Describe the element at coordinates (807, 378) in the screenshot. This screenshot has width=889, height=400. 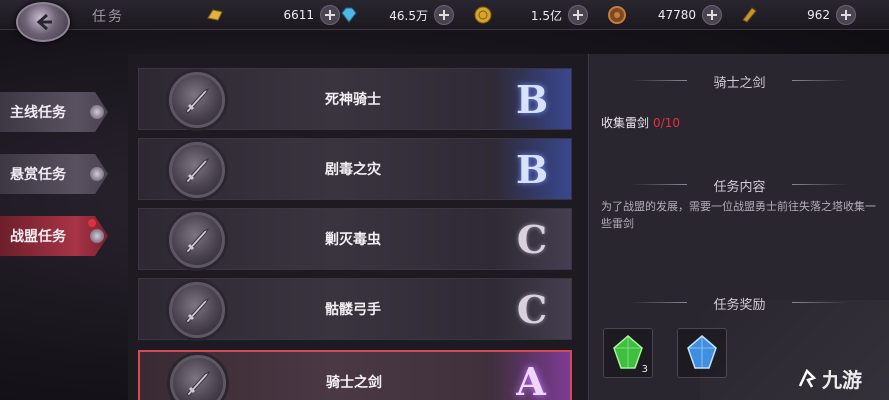
I see `nine-game-logo-icon` at that location.